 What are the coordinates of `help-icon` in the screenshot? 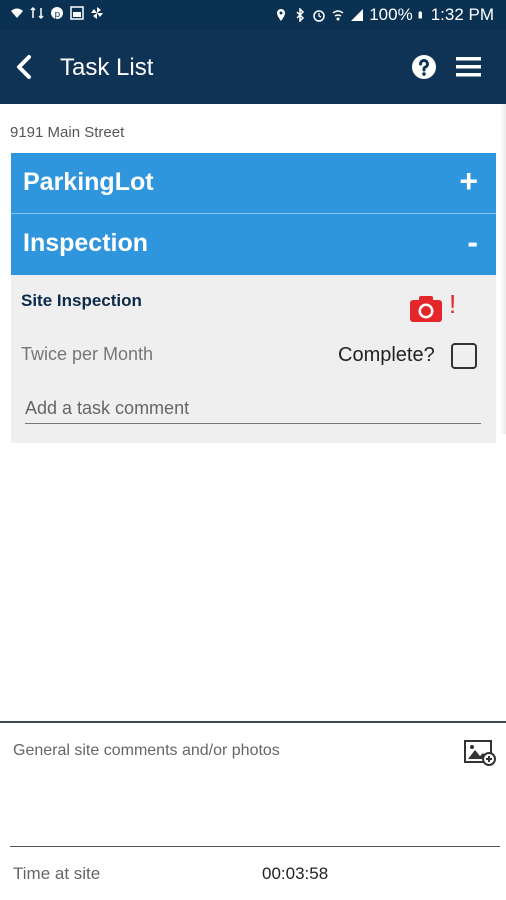 It's located at (424, 67).